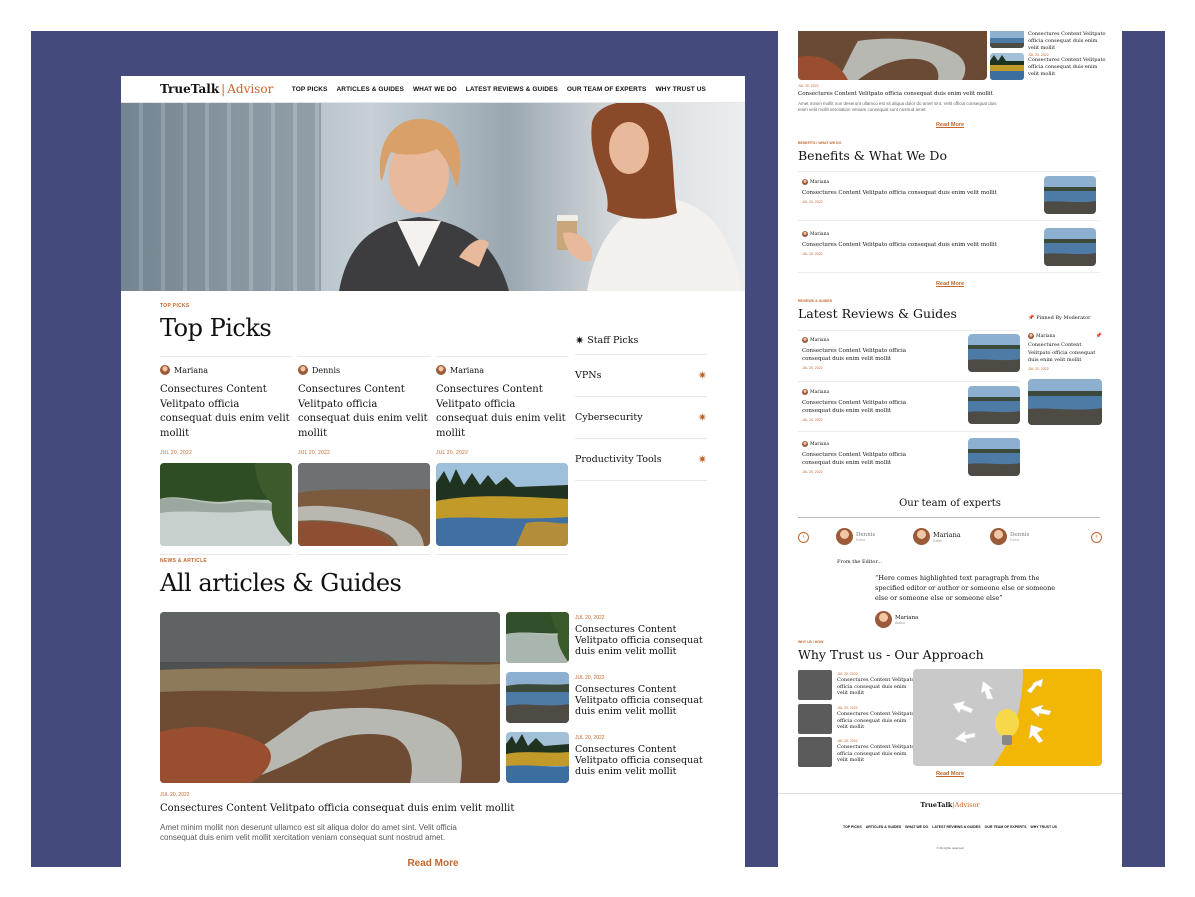 This screenshot has width=1195, height=897. I want to click on nav-team: OUR TEAM OF EXPERTS, so click(607, 89).